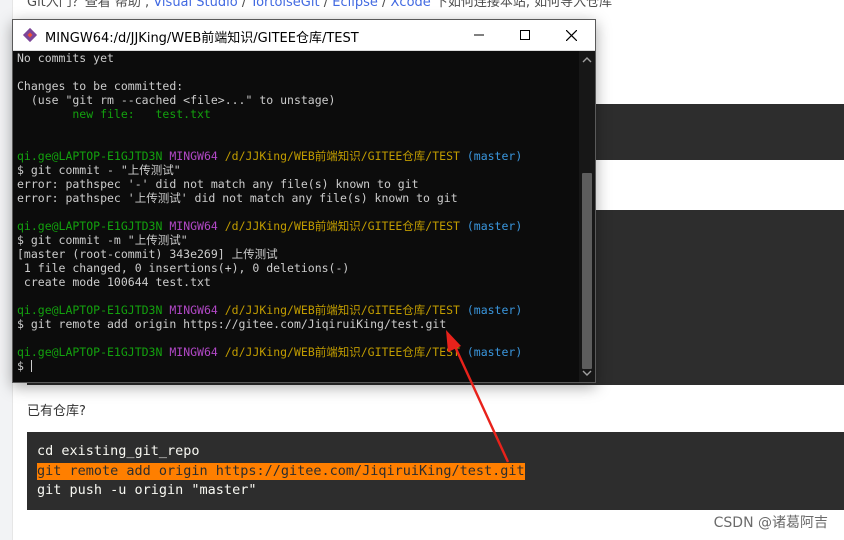  Describe the element at coordinates (478, 396) in the screenshot. I see `annotation-arrow-icon` at that location.